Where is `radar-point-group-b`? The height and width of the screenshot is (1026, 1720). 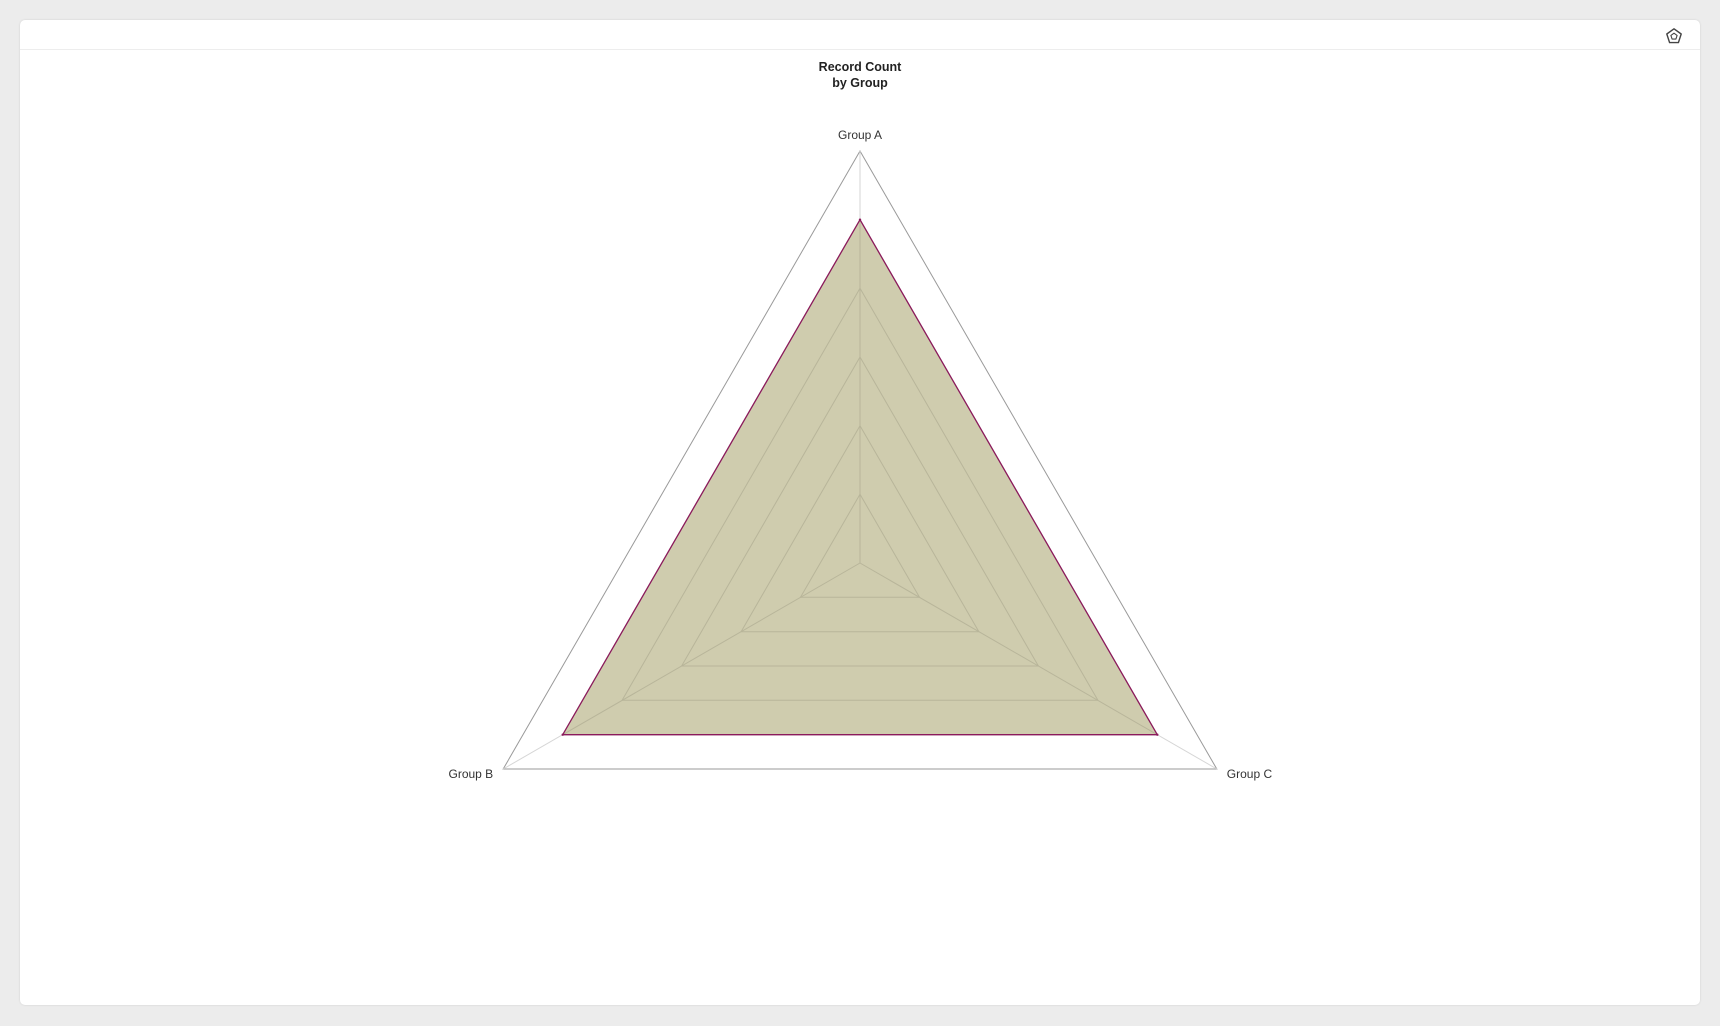 radar-point-group-b is located at coordinates (562, 734).